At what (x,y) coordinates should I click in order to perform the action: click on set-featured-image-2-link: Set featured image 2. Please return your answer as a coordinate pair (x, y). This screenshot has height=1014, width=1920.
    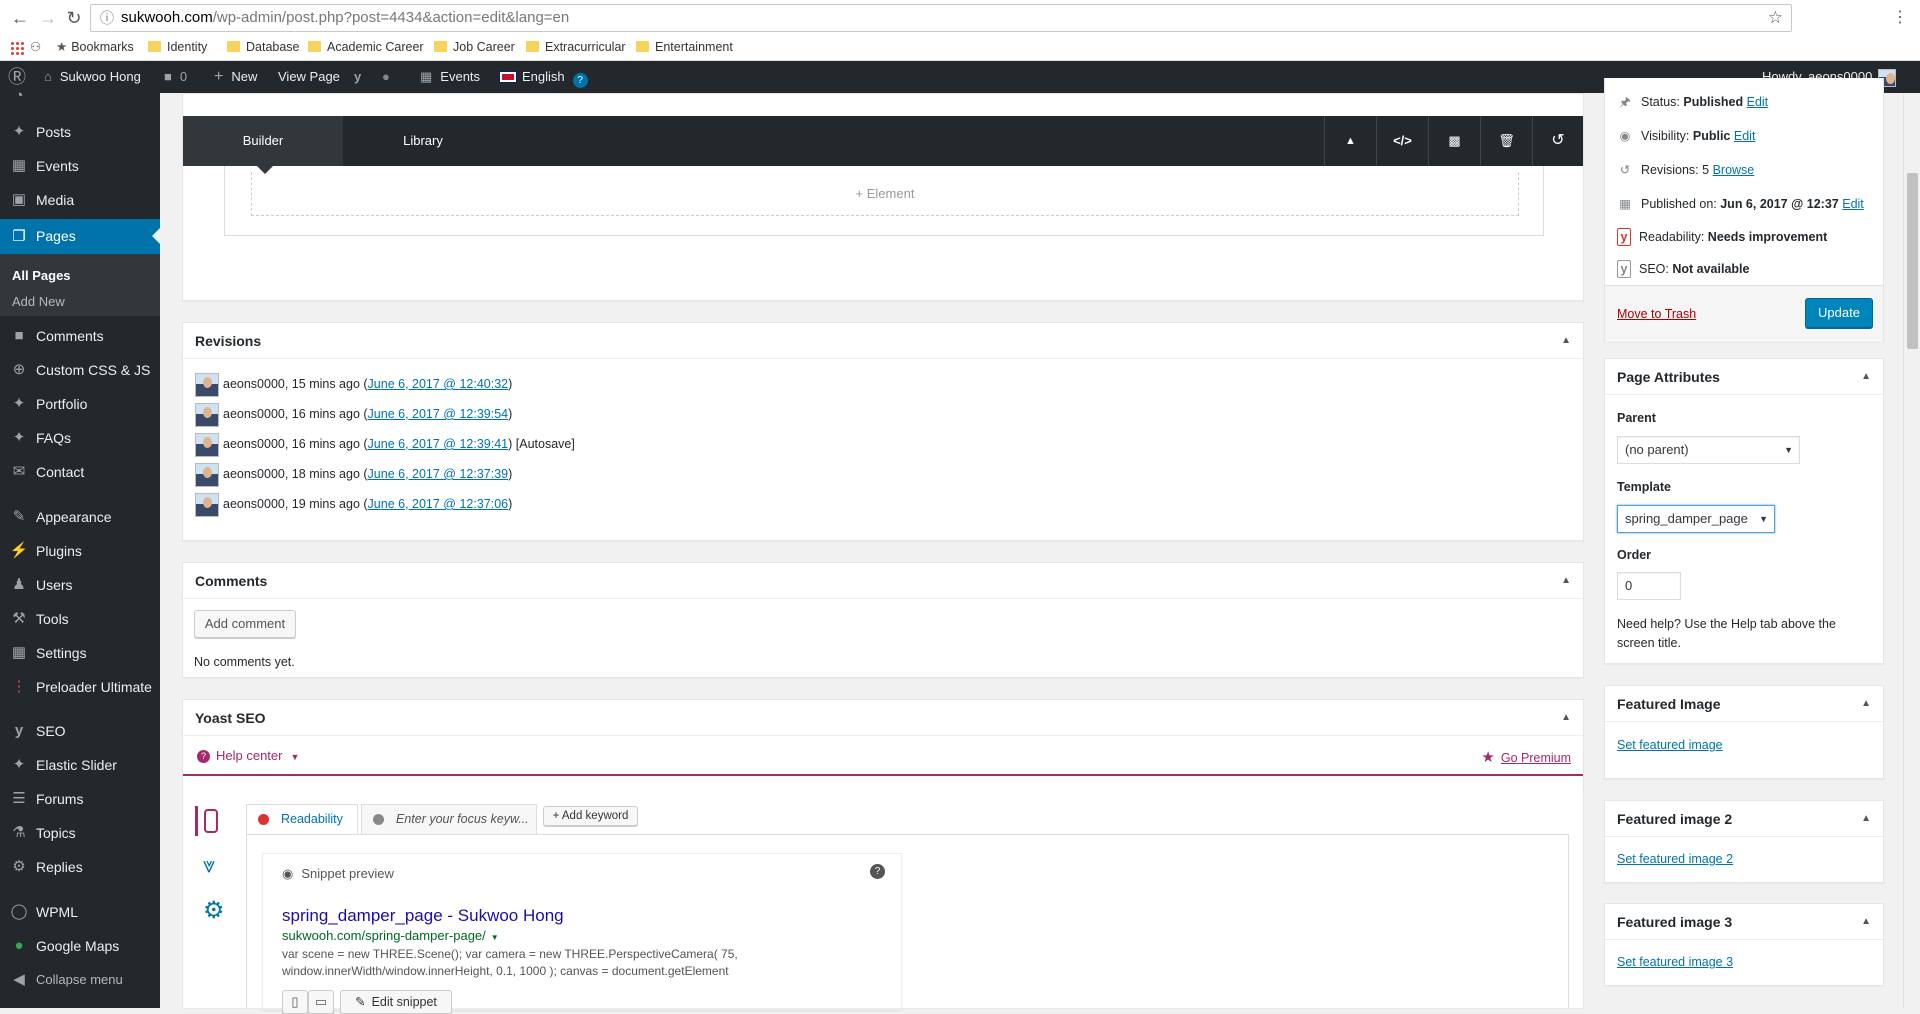
    Looking at the image, I should click on (1675, 859).